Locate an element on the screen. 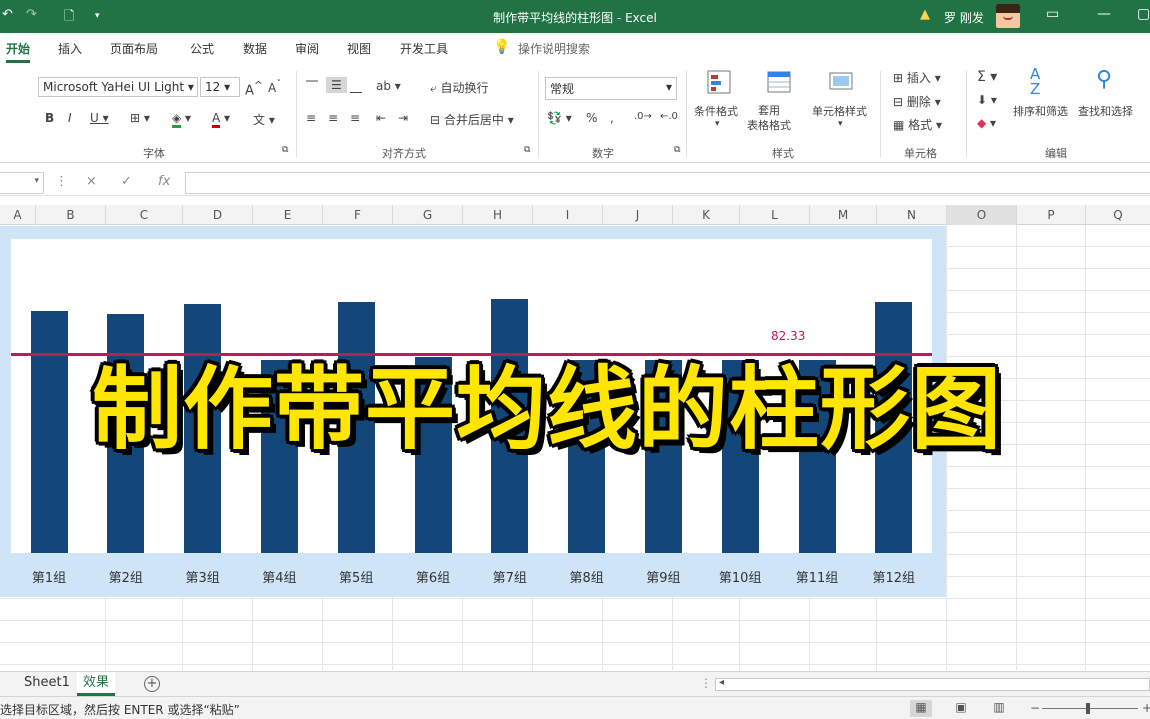 The width and height of the screenshot is (1150, 719). increase-indent-icon: ⇥ is located at coordinates (403, 118).